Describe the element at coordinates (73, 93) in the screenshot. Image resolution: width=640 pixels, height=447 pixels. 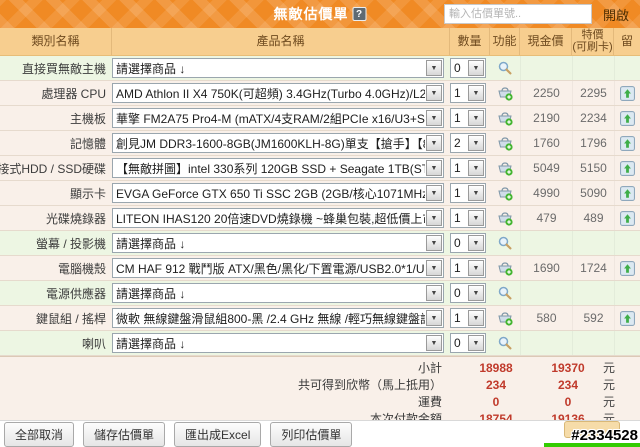
I see `category-label: 處理器 CPU` at that location.